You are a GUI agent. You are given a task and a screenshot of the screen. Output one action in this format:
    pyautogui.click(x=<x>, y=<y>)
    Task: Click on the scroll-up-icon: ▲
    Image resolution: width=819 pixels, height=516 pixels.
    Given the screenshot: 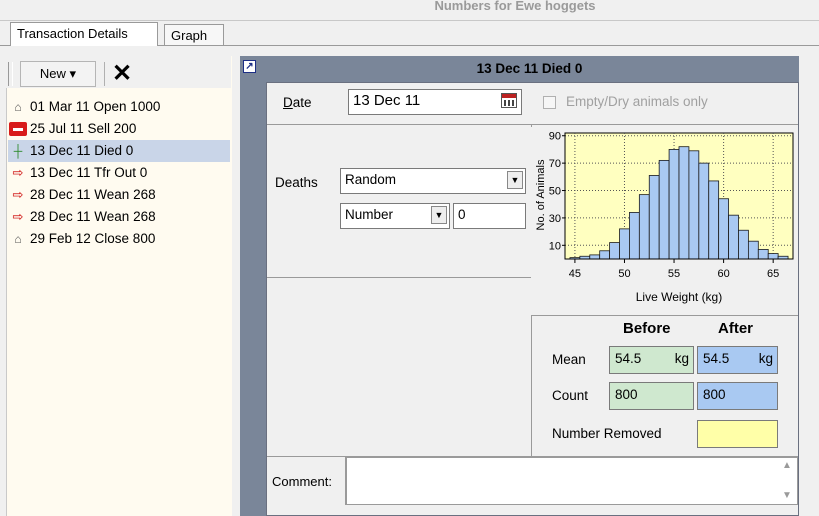 What is the action you would take?
    pyautogui.click(x=787, y=465)
    